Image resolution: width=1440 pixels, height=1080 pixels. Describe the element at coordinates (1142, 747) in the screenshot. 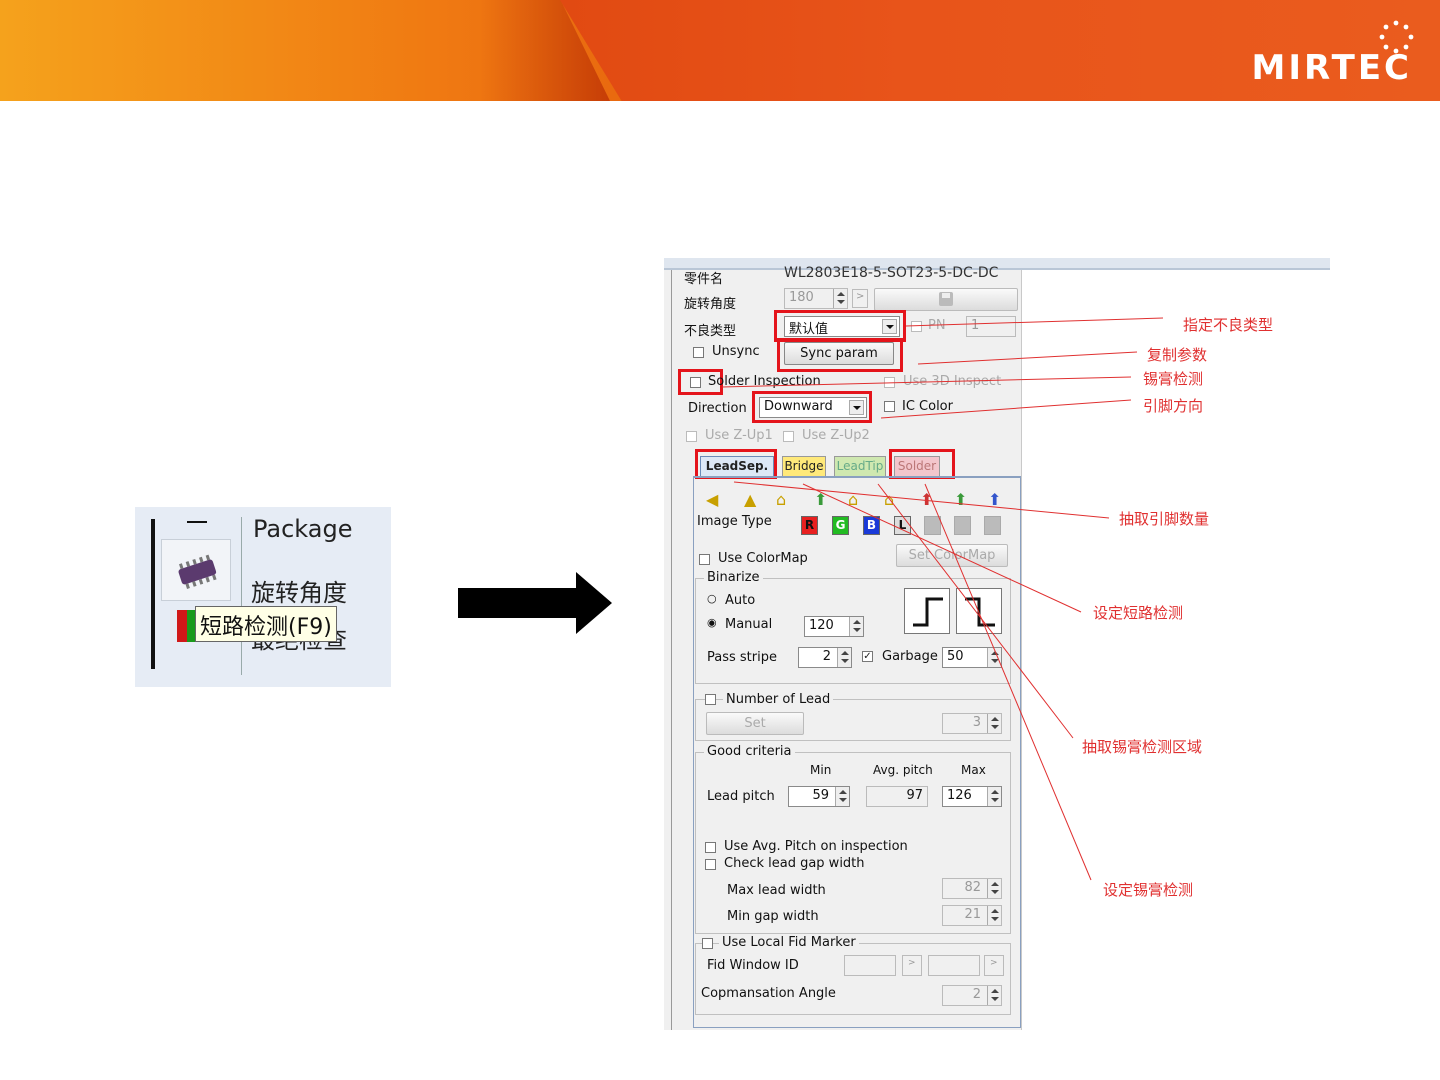

I see `annotation-extract-solder-area: 抽取锡膏检测区域` at that location.